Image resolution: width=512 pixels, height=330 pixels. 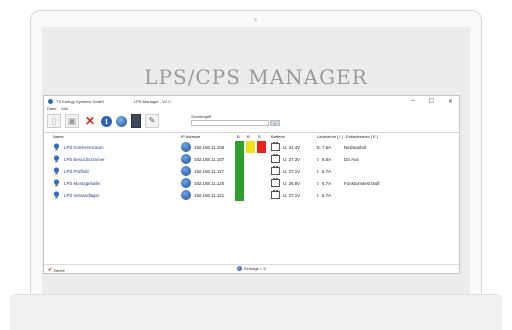 What do you see at coordinates (292, 183) in the screenshot?
I see `battery-voltage: U: 26.8V` at bounding box center [292, 183].